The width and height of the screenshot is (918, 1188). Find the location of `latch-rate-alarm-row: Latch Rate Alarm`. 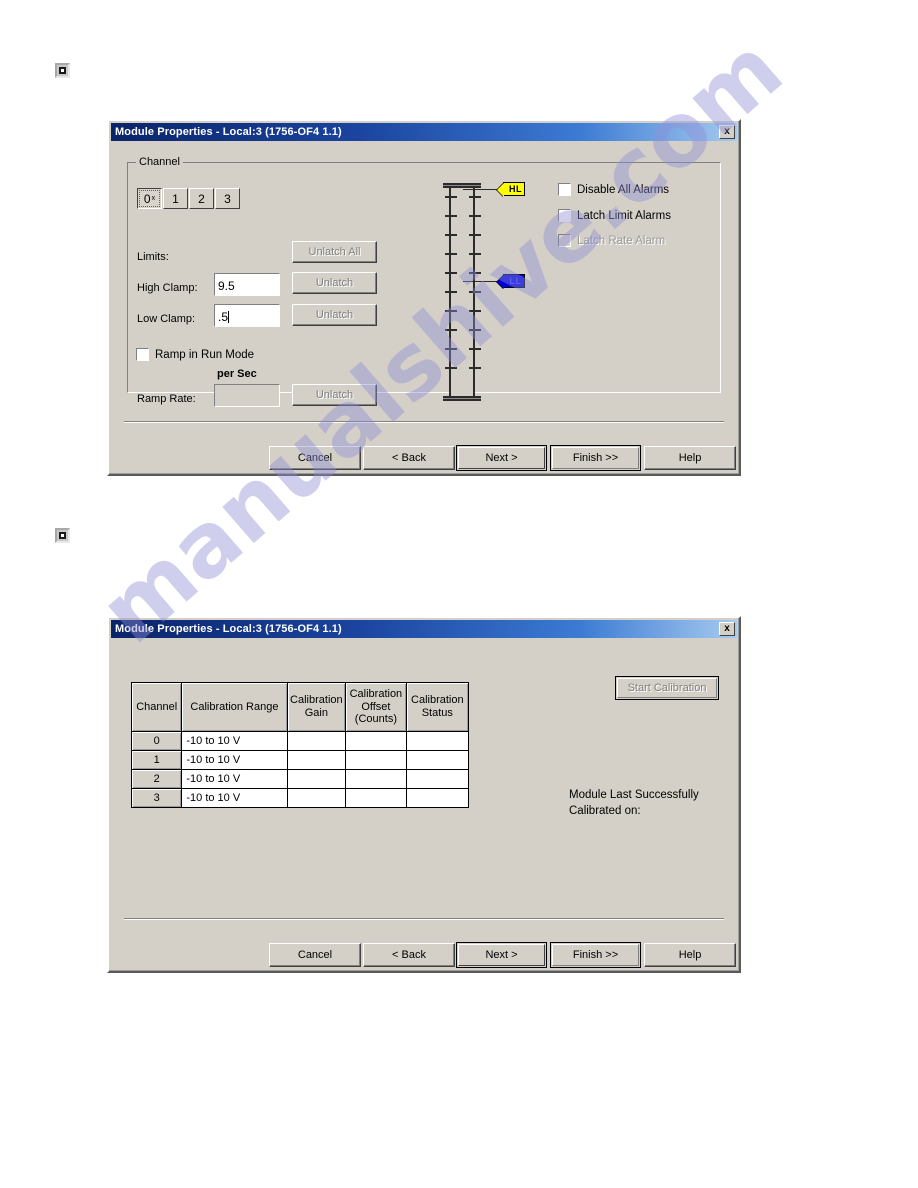

latch-rate-alarm-row: Latch Rate Alarm is located at coordinates (611, 240).